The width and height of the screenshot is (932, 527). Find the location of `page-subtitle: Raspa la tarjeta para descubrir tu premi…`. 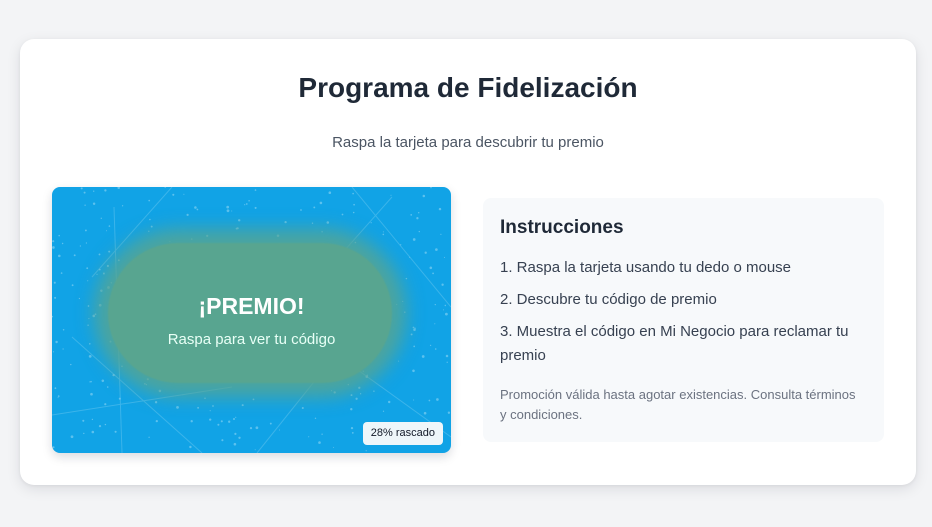

page-subtitle: Raspa la tarjeta para descubrir tu premi… is located at coordinates (468, 142).